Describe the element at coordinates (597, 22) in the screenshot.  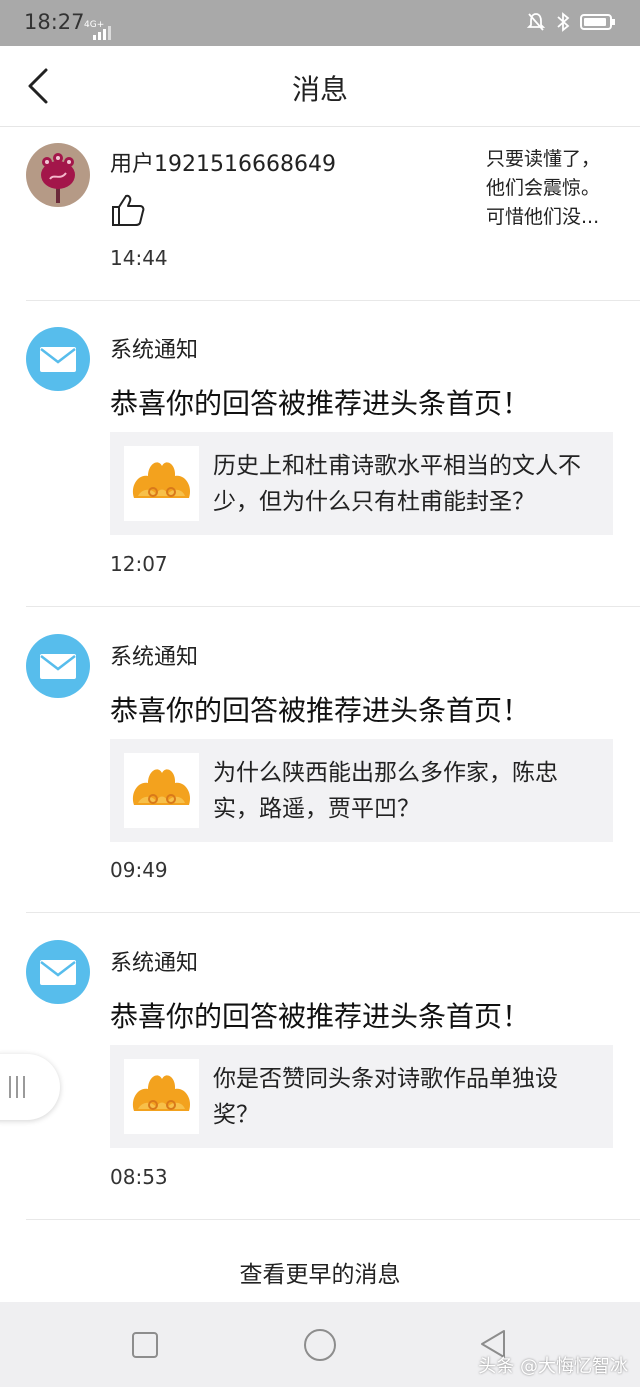
I see `battery-icon` at that location.